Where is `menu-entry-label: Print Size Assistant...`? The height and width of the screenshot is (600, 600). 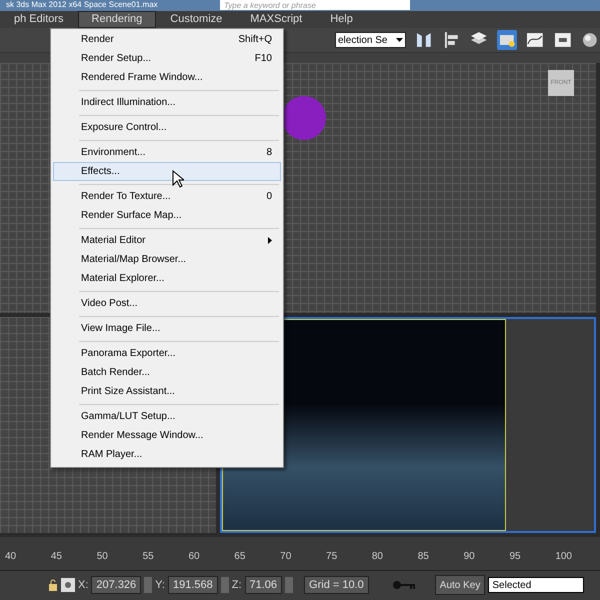 menu-entry-label: Print Size Assistant... is located at coordinates (128, 392).